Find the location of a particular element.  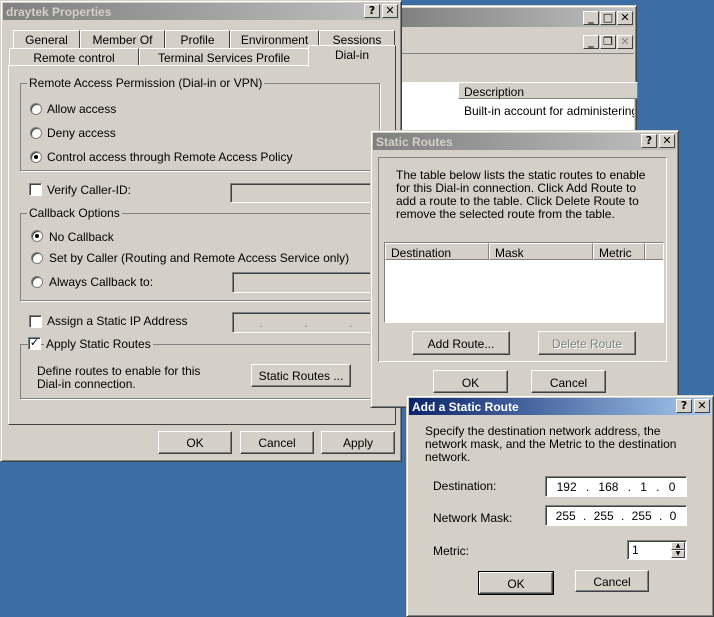

allow-access-radio is located at coordinates (36, 109).